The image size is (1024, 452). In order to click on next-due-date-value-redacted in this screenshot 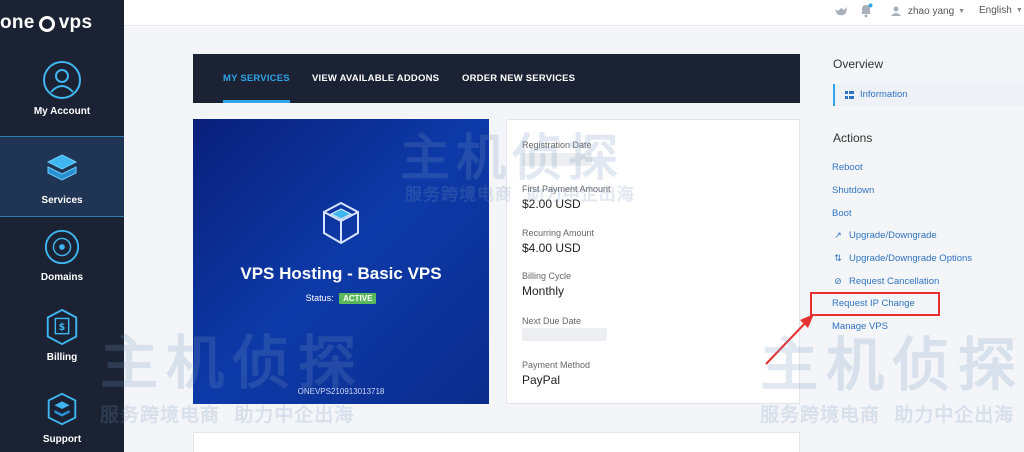, I will do `click(564, 334)`.